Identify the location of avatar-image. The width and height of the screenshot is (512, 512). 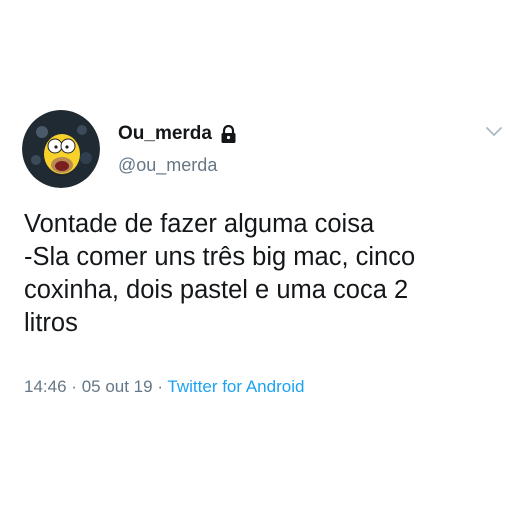
(61, 149).